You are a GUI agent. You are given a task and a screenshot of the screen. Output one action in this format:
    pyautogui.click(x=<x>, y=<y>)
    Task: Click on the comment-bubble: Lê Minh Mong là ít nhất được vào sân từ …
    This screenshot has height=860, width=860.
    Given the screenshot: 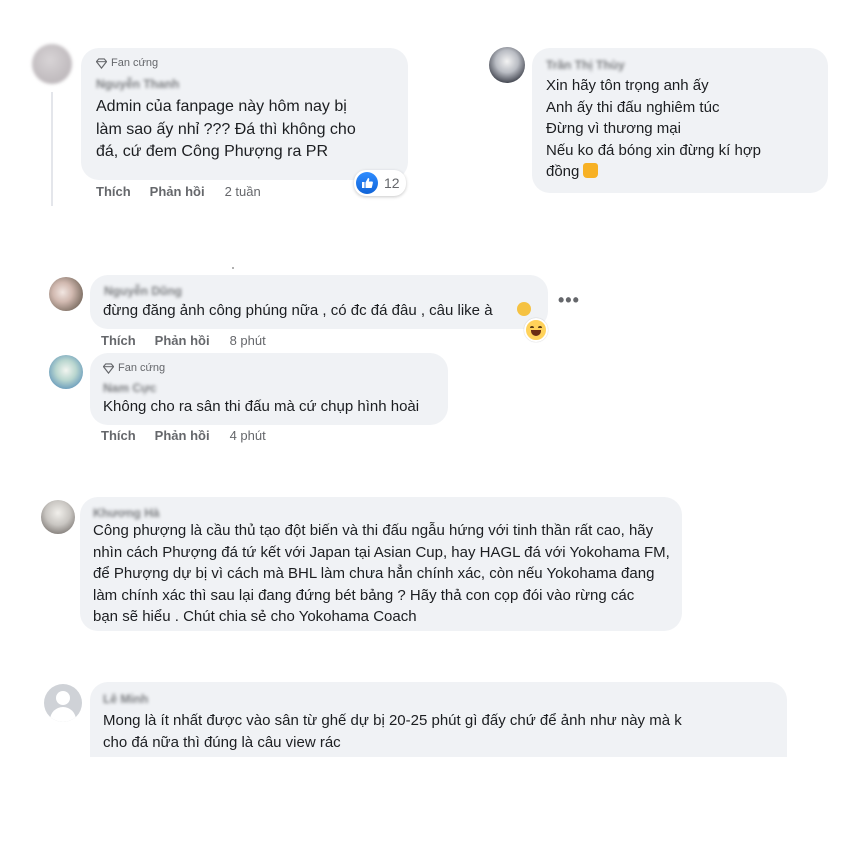 What is the action you would take?
    pyautogui.click(x=438, y=719)
    